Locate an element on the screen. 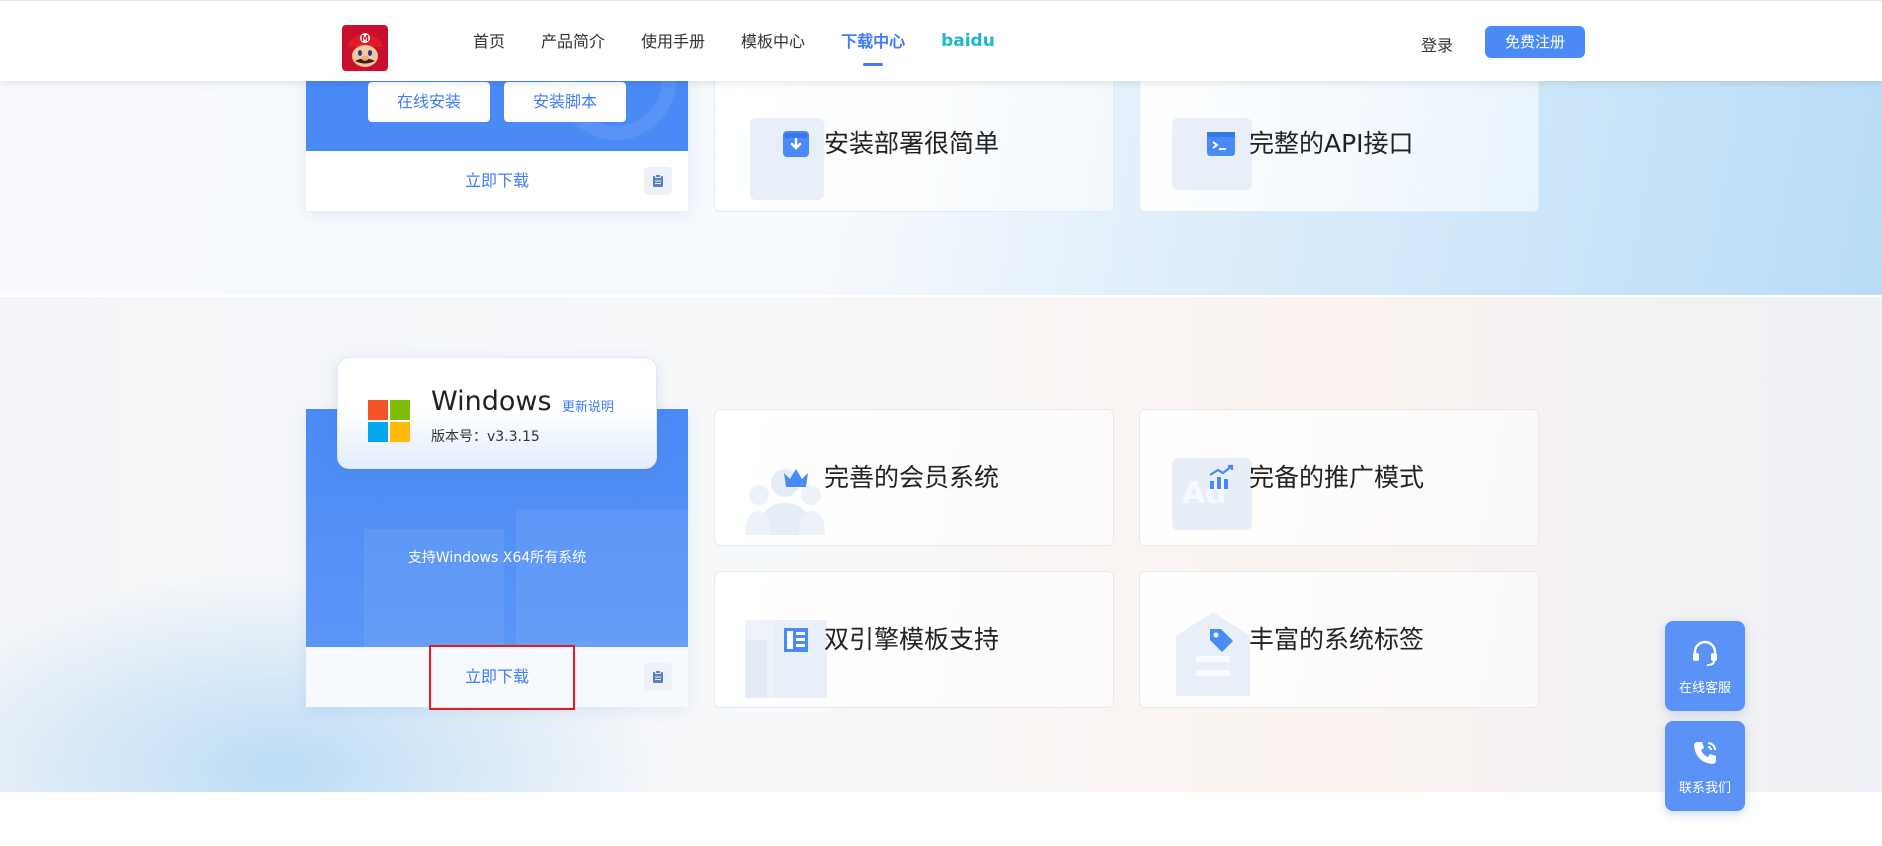 The height and width of the screenshot is (846, 1882). windows-logo-icon is located at coordinates (389, 421).